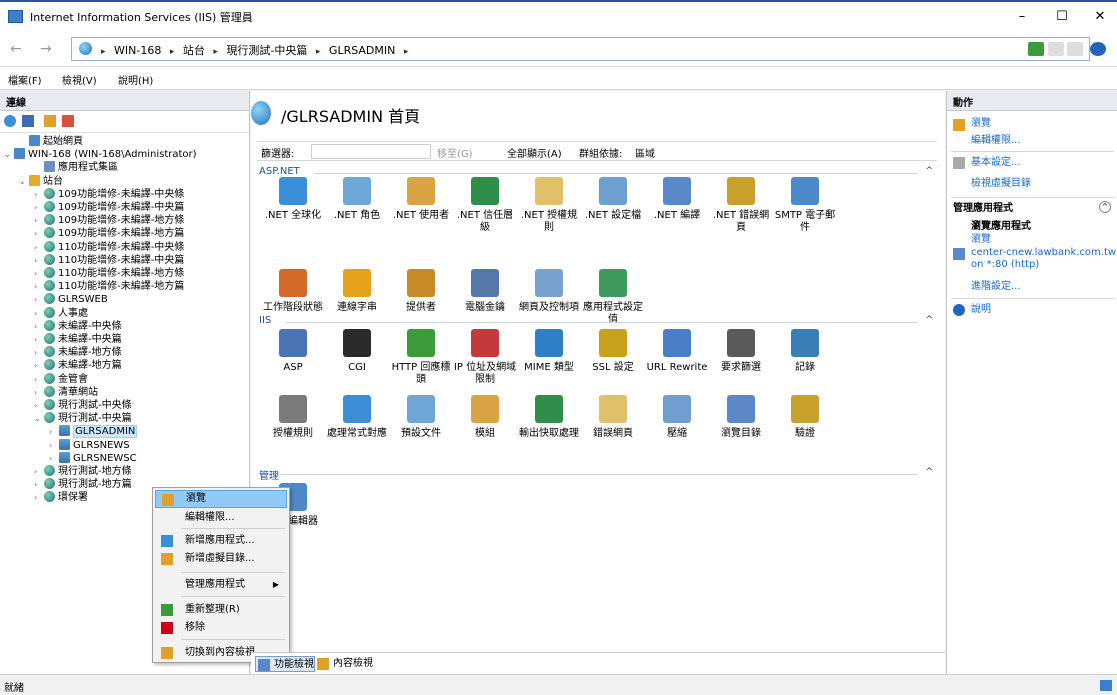 This screenshot has height=695, width=1117. What do you see at coordinates (285, 664) in the screenshot?
I see `tab-features-view: 功能檢視` at bounding box center [285, 664].